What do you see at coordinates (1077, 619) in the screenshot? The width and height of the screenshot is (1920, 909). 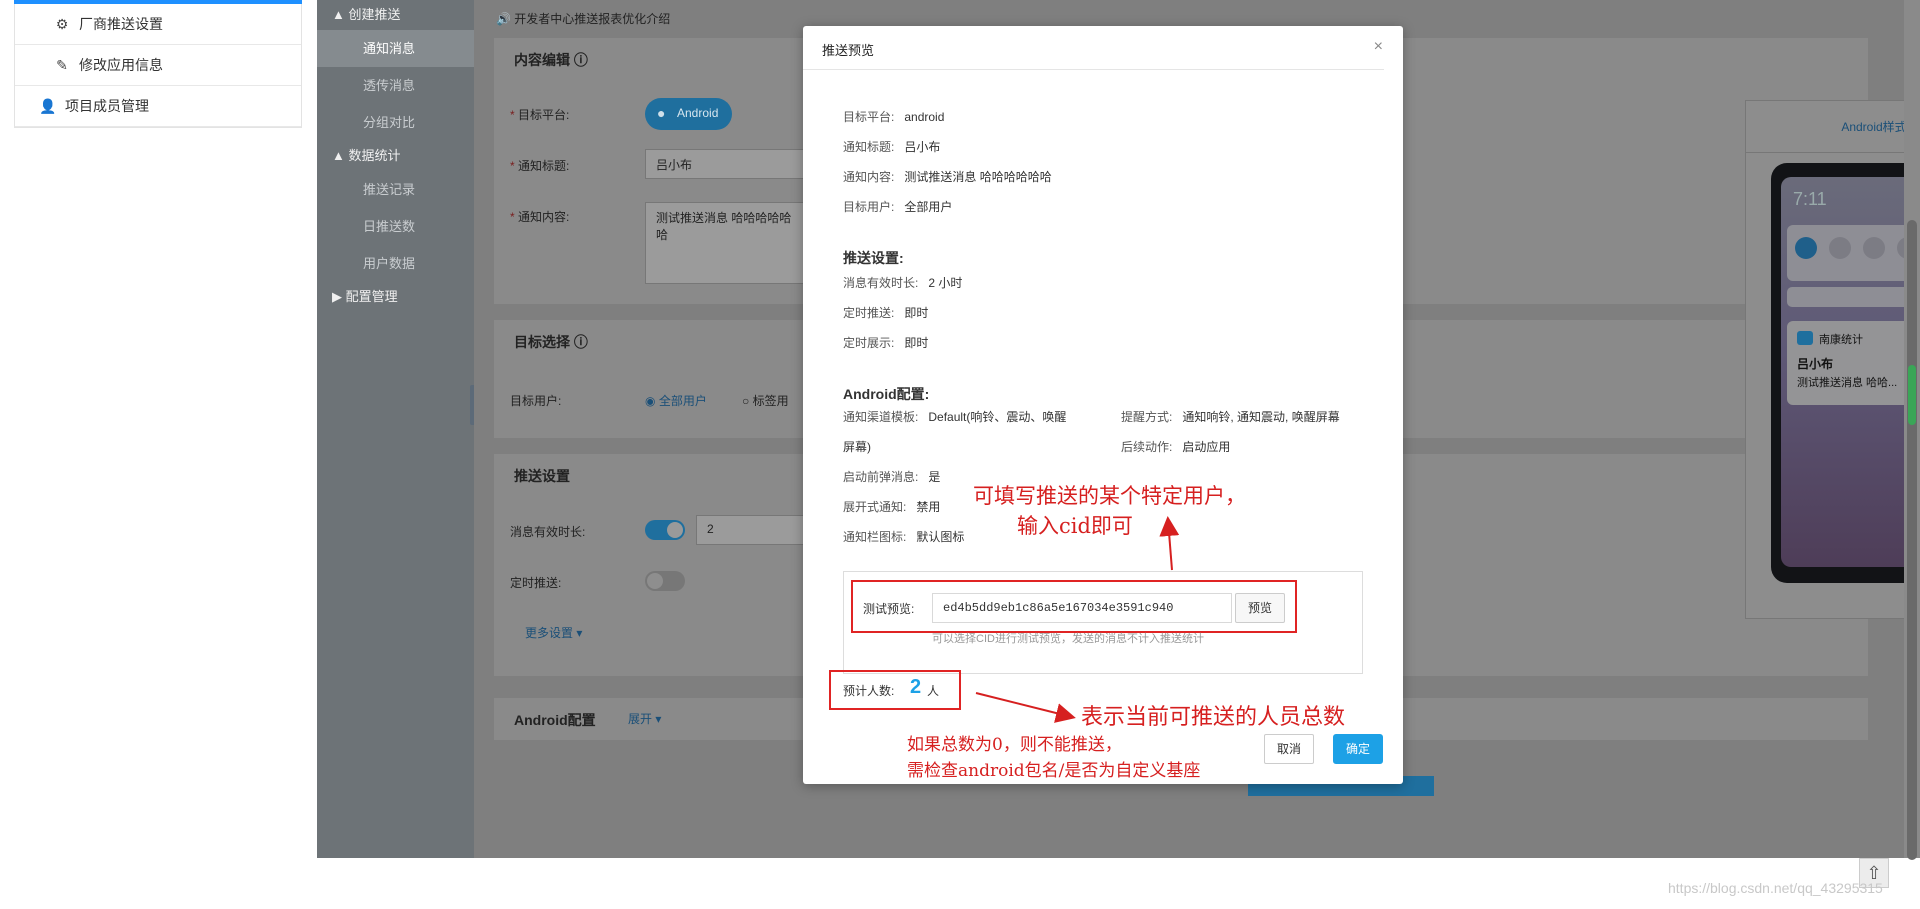 I see `annotation-arrows` at bounding box center [1077, 619].